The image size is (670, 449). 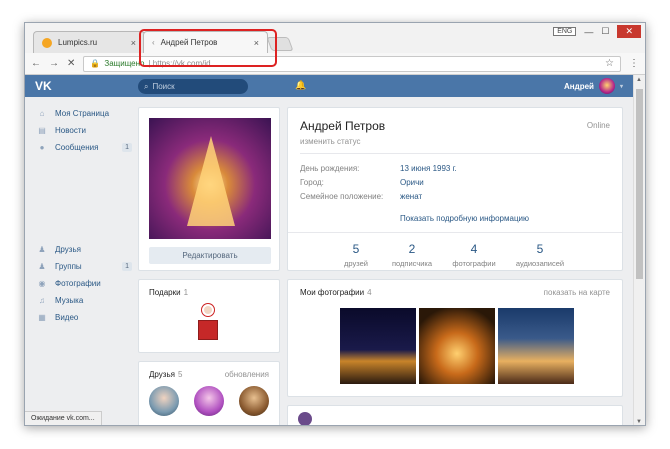 I want to click on sidebar-item-music: ♫ Музыка, so click(x=84, y=300).